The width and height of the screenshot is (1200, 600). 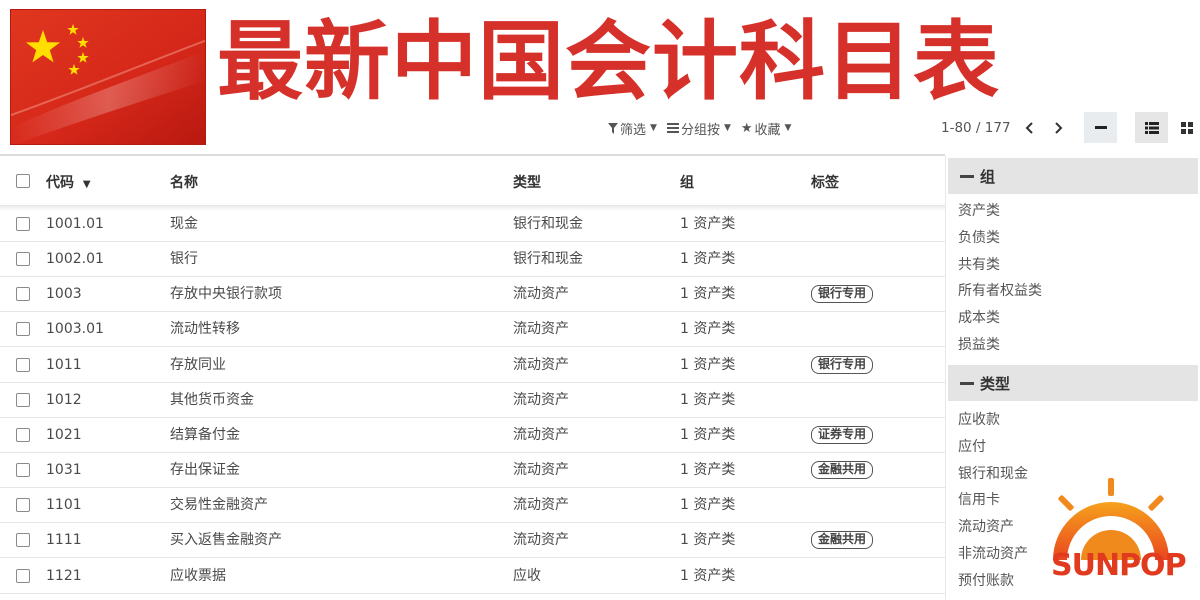 What do you see at coordinates (205, 329) in the screenshot?
I see `row-name: 流动性转移` at bounding box center [205, 329].